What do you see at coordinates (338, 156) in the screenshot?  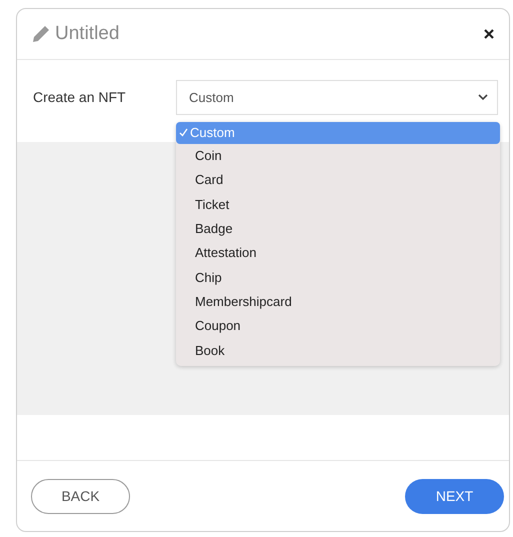 I see `dropdown-option: Coin` at bounding box center [338, 156].